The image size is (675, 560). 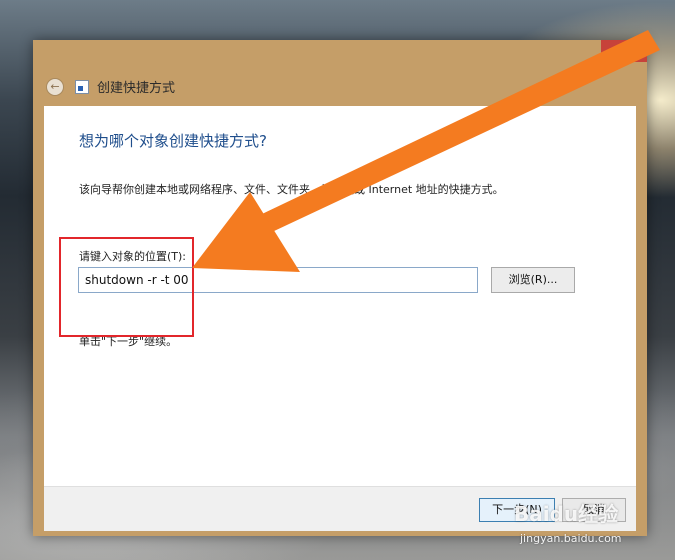 I want to click on close-button: ✕, so click(x=624, y=51).